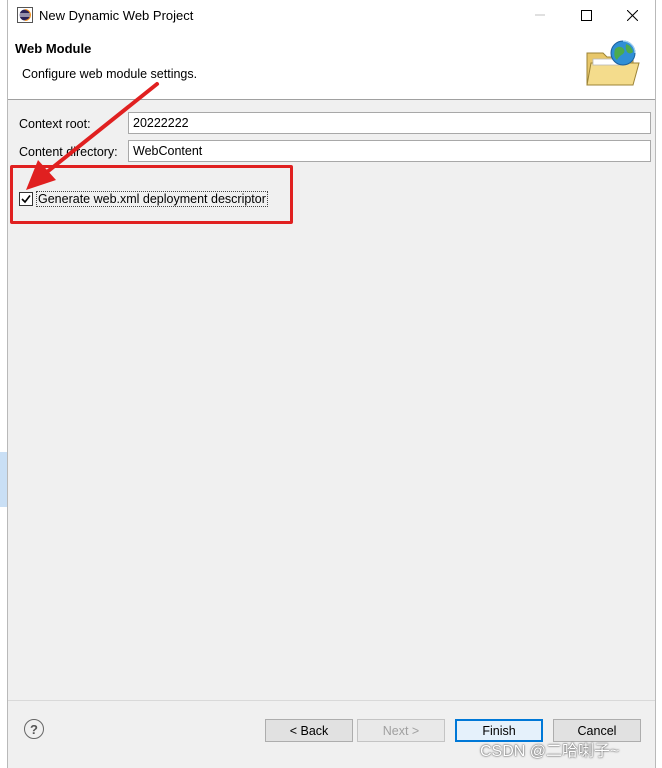  I want to click on page-description: Configure web module settings., so click(110, 74).